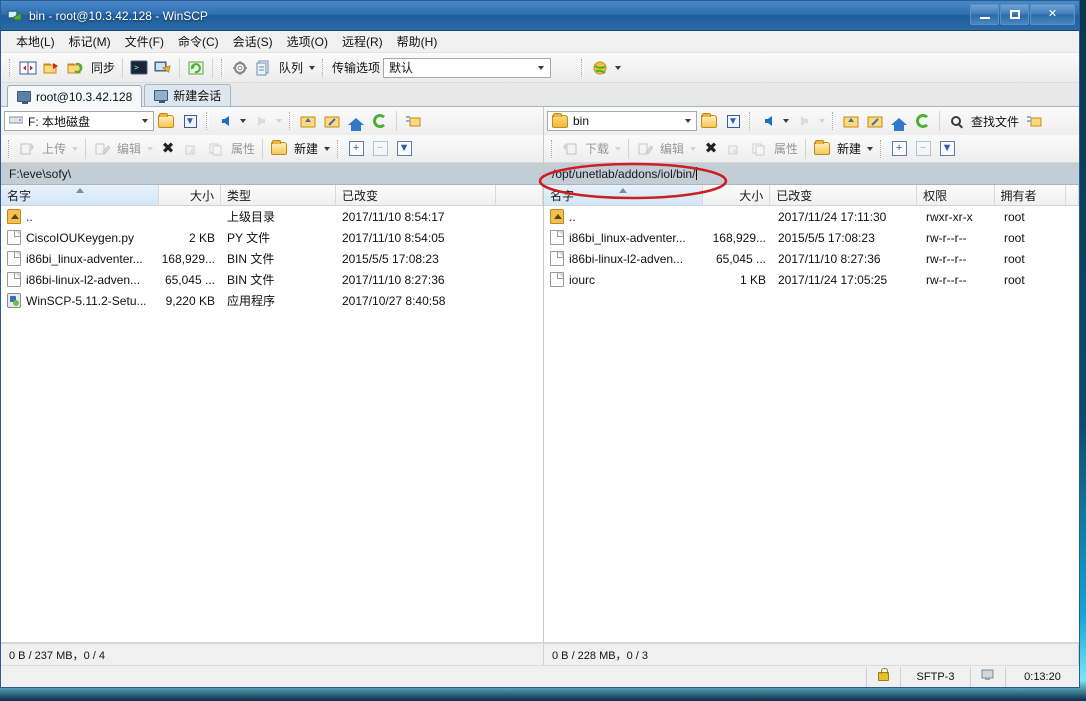  I want to click on globe-dropdown-caret, so click(618, 67).